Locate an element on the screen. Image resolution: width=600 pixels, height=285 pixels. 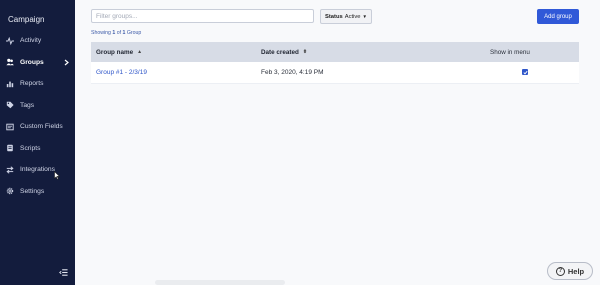
sidebar-item-tags: Tags is located at coordinates (37, 106).